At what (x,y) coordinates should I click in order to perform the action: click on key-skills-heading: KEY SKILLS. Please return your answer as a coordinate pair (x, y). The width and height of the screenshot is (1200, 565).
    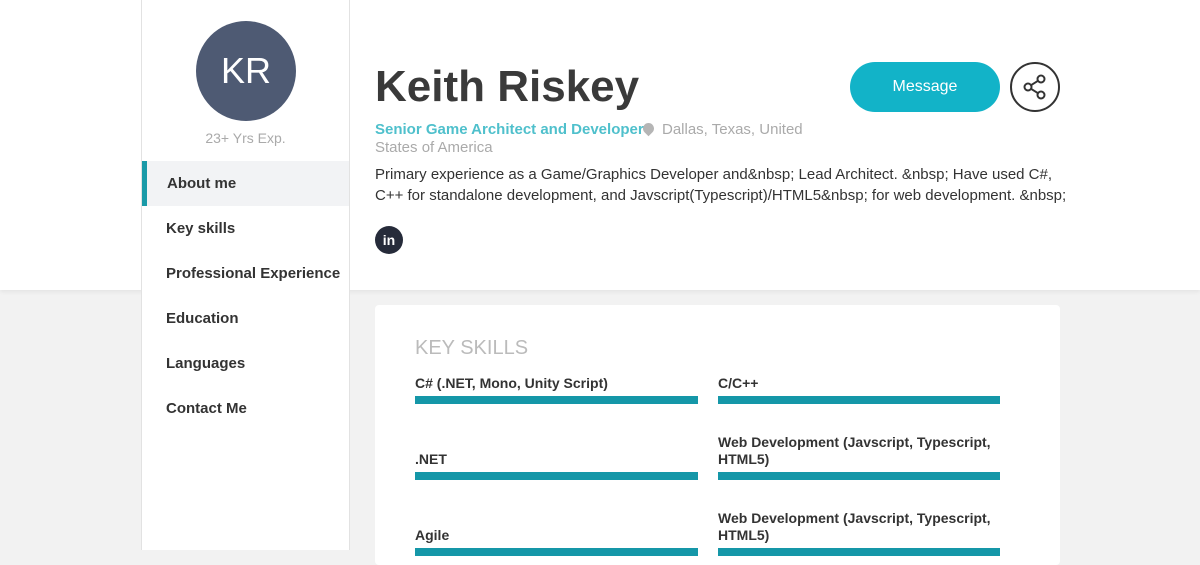
    Looking at the image, I should click on (472, 348).